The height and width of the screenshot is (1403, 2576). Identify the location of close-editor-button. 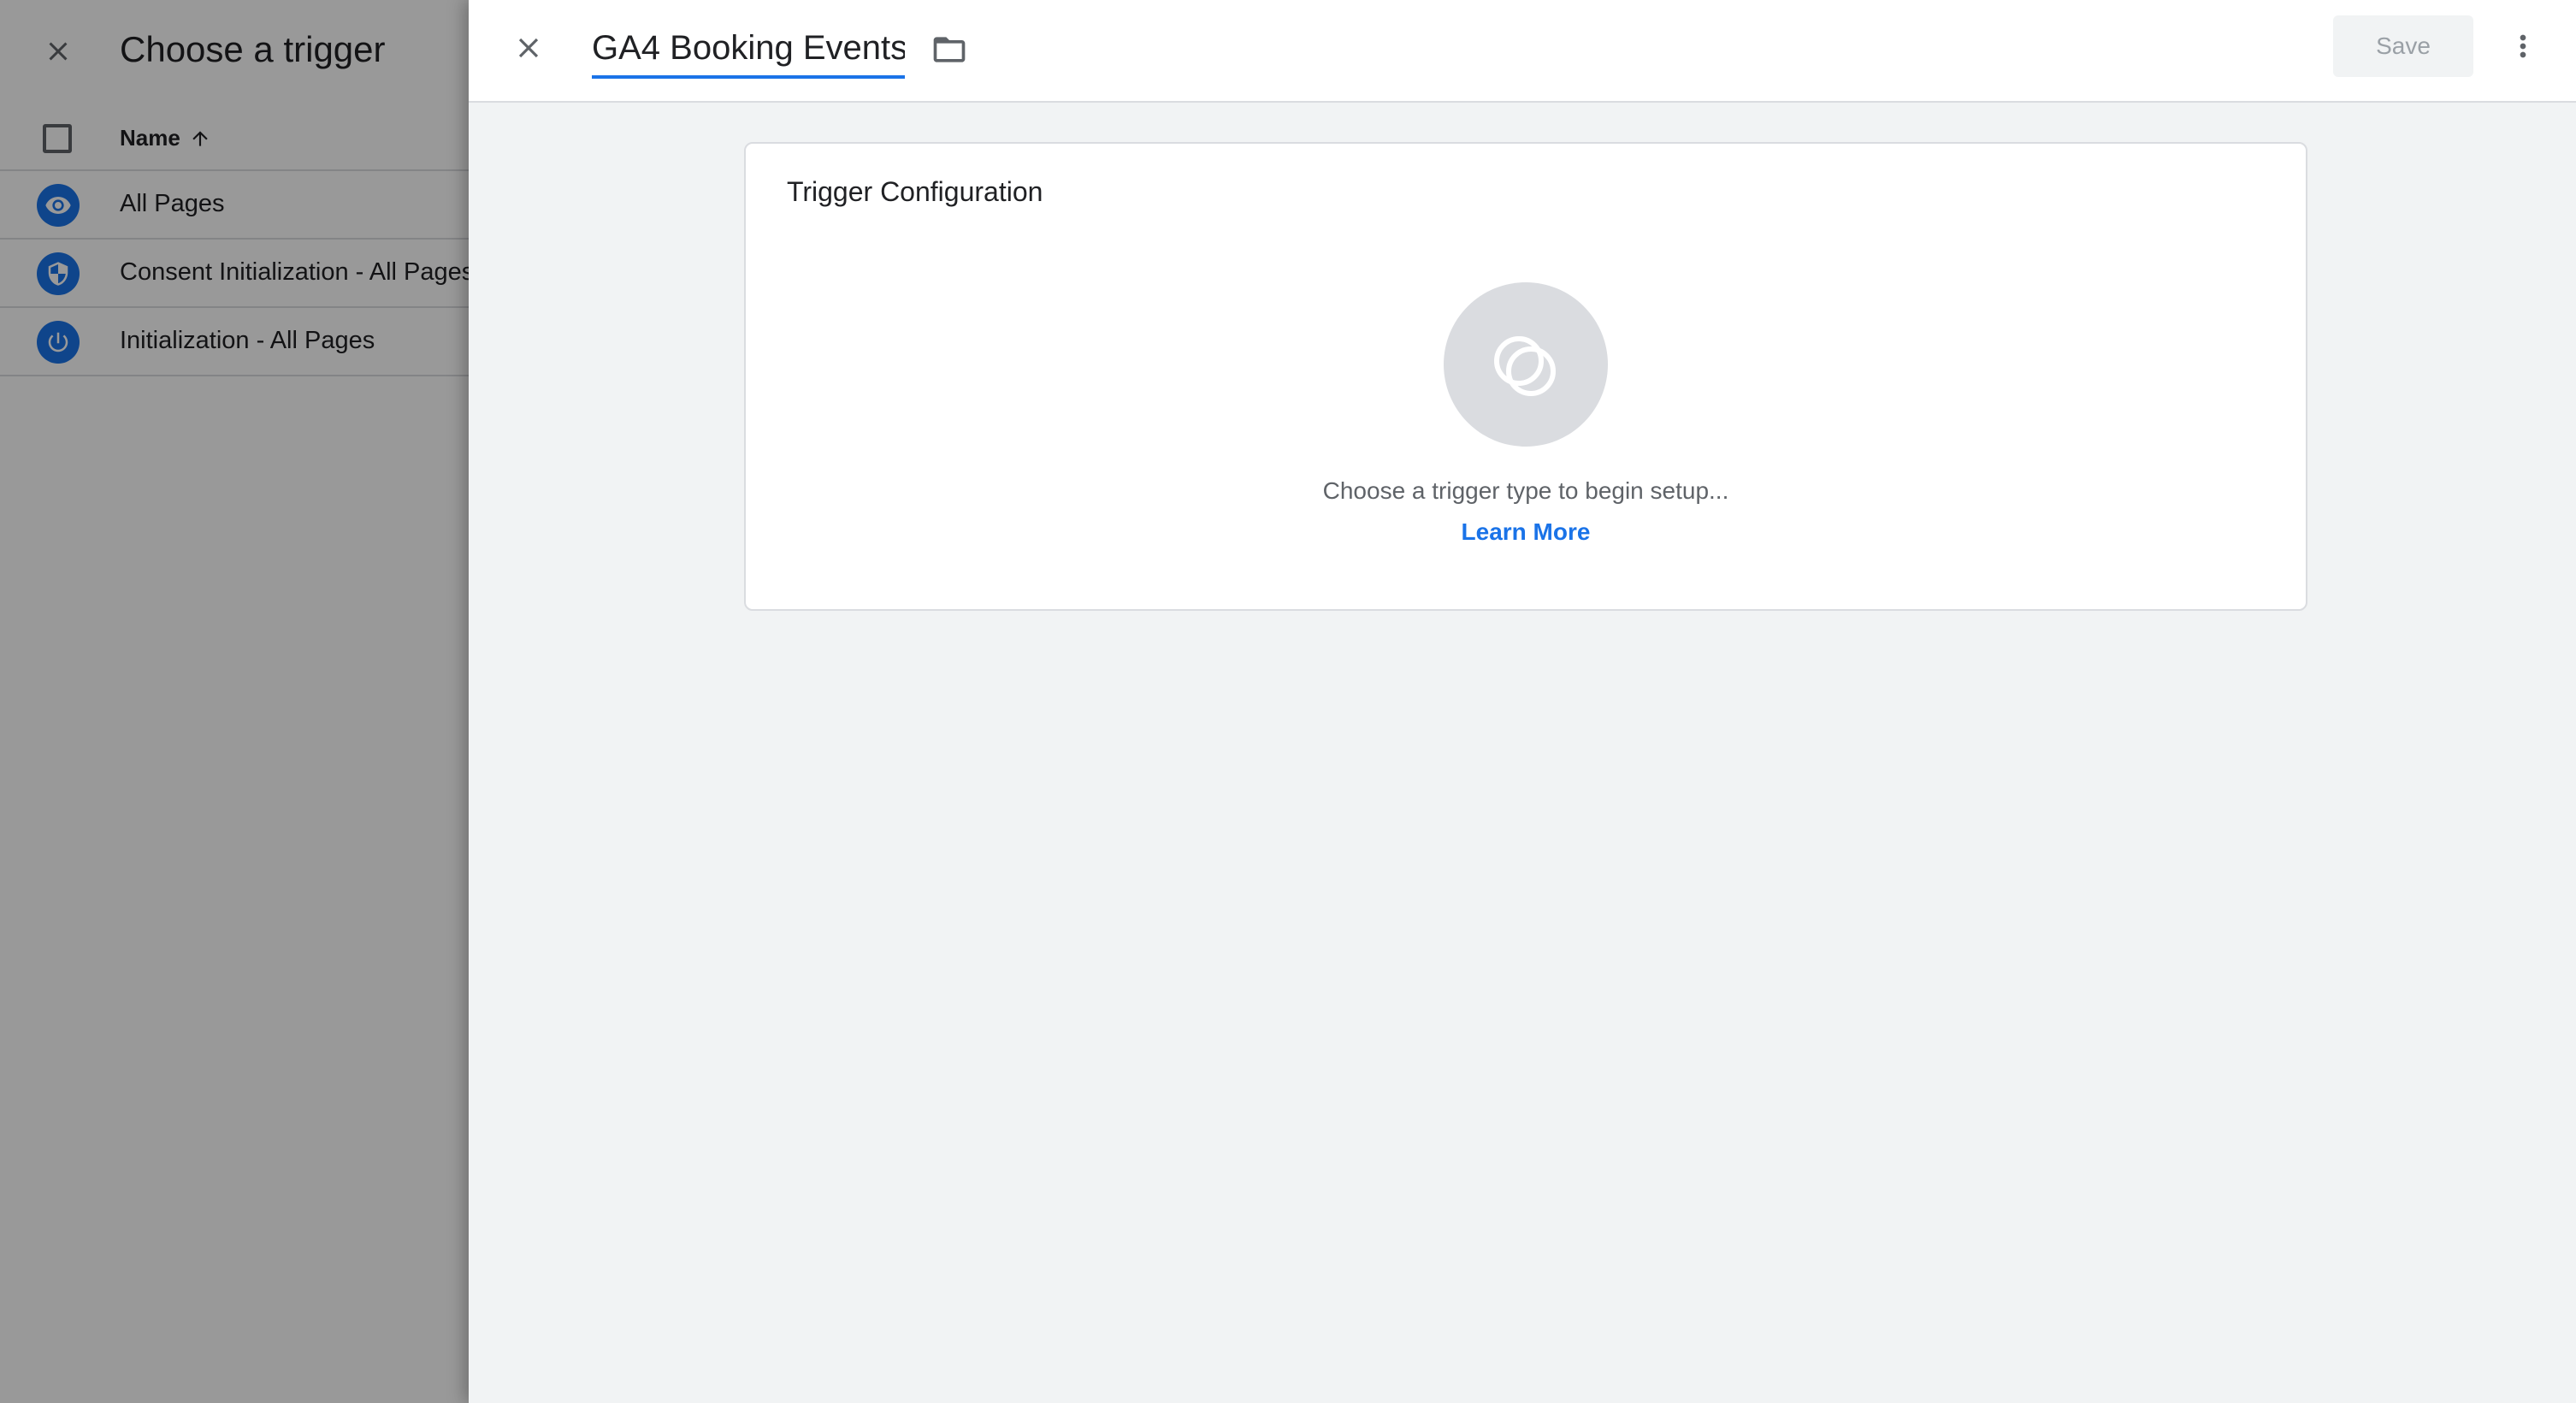
(528, 48).